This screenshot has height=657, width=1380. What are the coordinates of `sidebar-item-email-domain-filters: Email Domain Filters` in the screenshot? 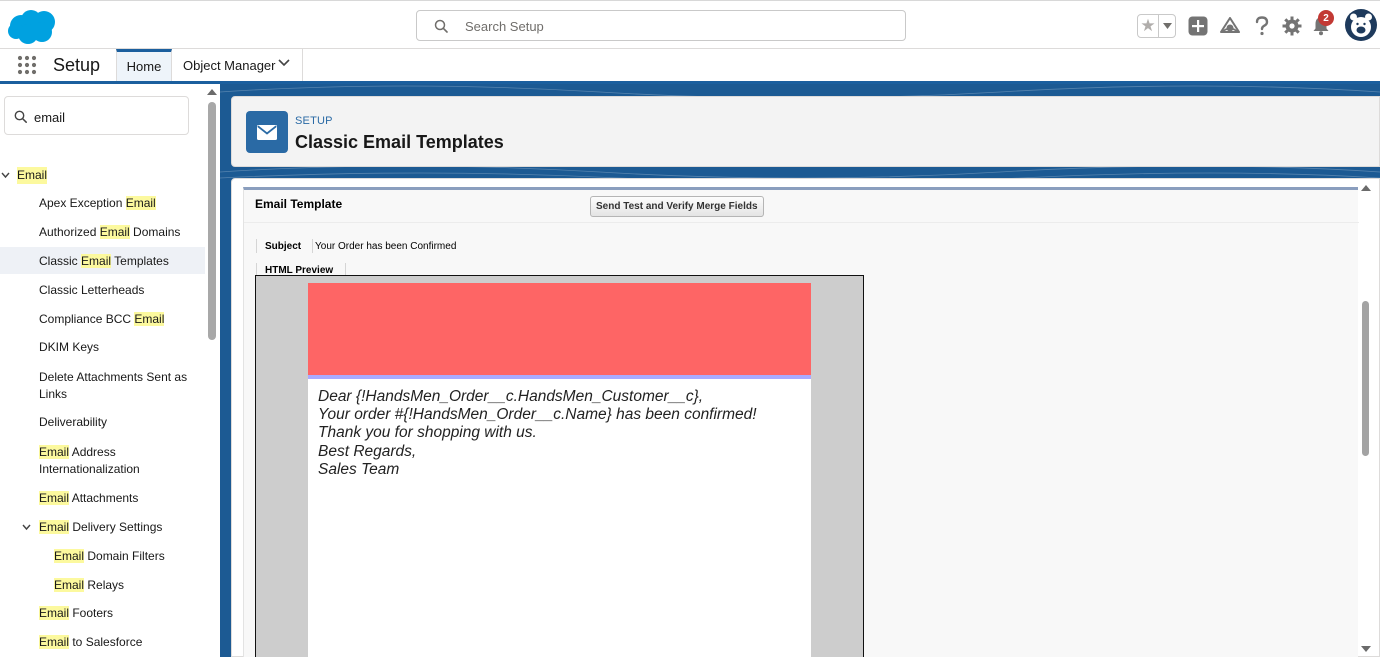 It's located at (109, 556).